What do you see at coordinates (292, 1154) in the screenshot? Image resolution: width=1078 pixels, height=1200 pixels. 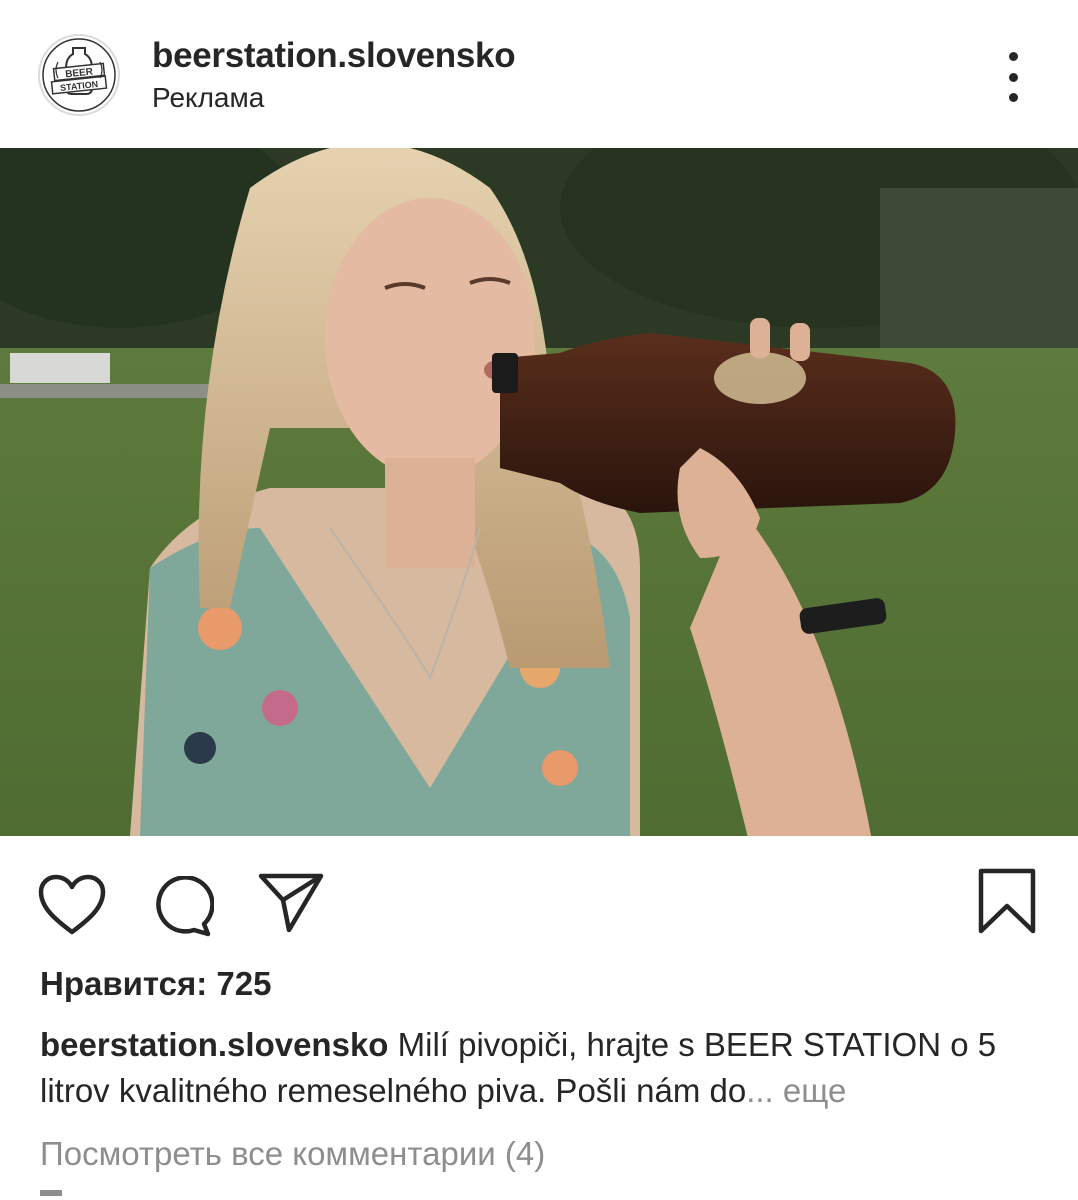 I see `view-all-comments-link: Посмотреть все комментарии (4)` at bounding box center [292, 1154].